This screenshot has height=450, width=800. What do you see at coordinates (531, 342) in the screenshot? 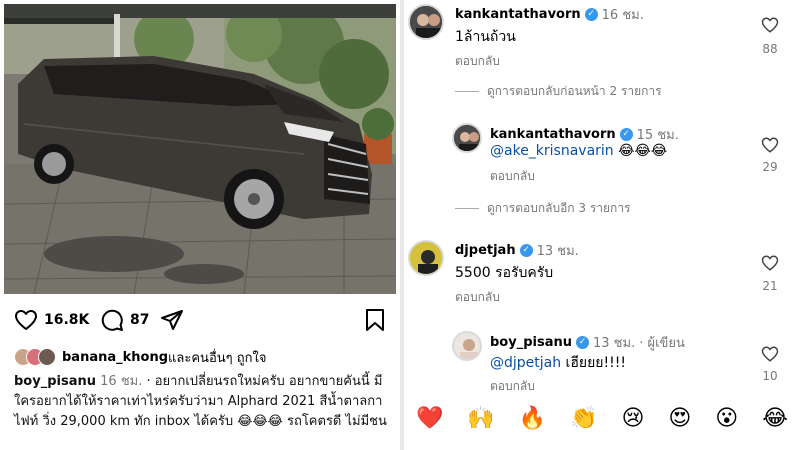
I see `username-text: boy_pisanu` at bounding box center [531, 342].